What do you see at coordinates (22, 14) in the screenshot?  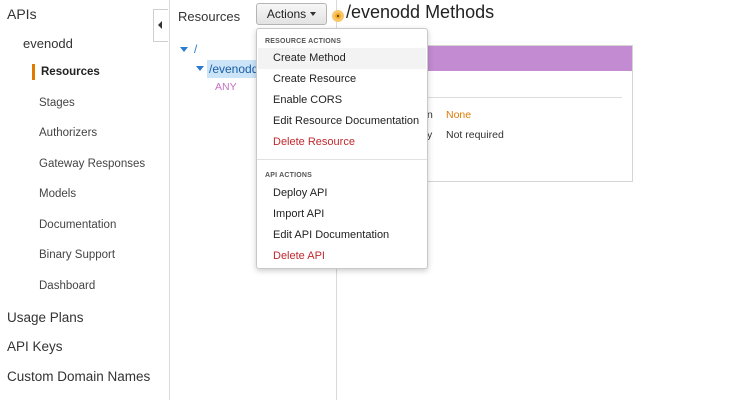 I see `nav-apis: APIs` at bounding box center [22, 14].